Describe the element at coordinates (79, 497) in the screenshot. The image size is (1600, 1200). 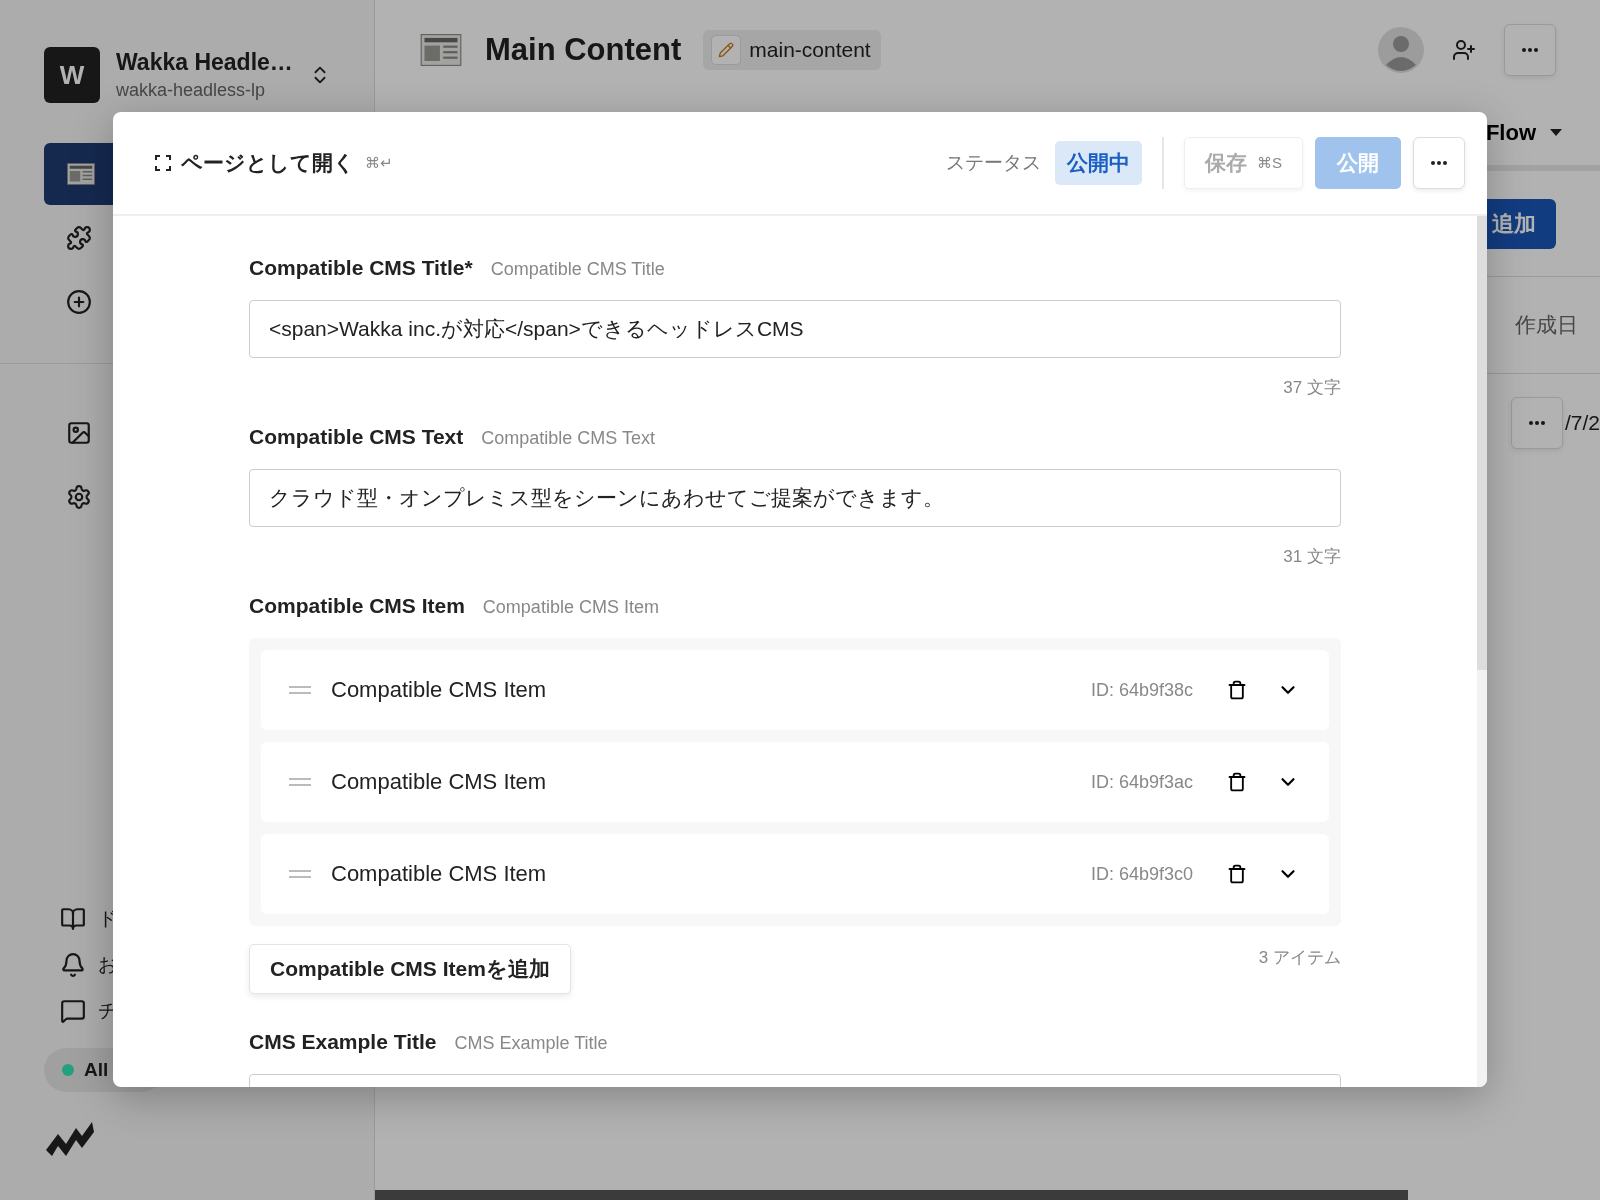
I see `settings-icon` at that location.